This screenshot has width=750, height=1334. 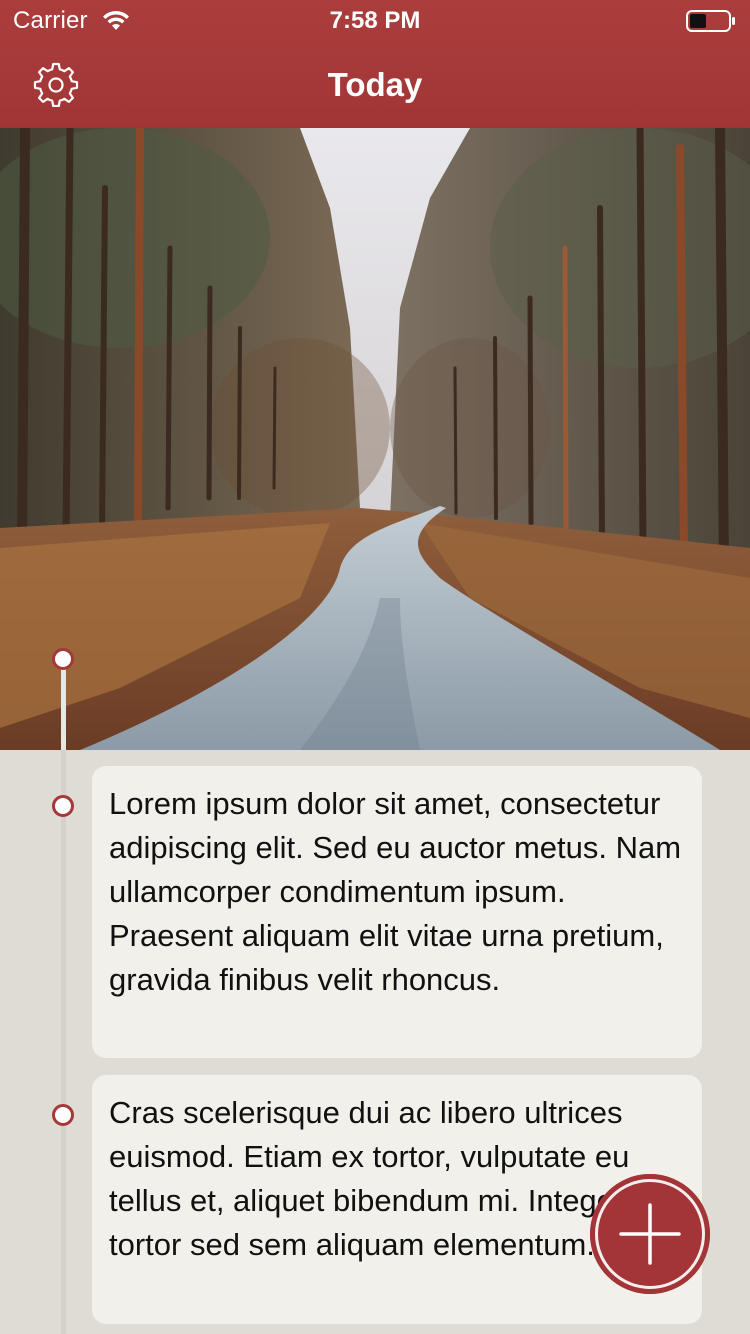 I want to click on timeline-line, so click(x=63, y=1042).